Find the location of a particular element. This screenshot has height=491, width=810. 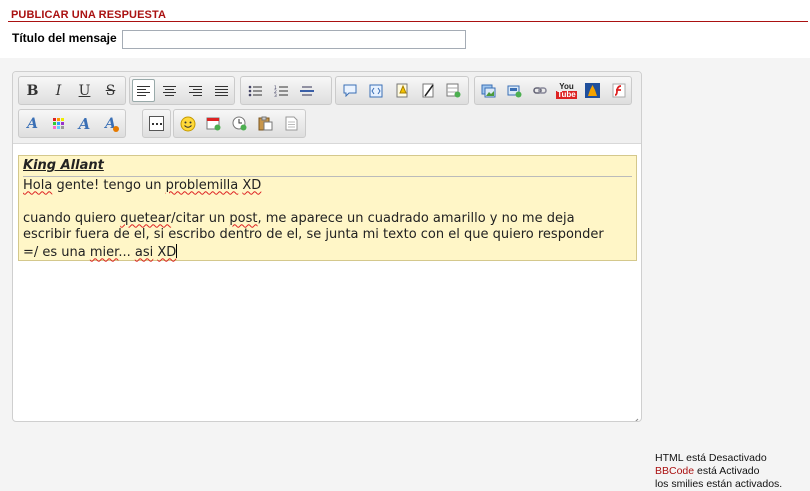

hide-icon is located at coordinates (427, 90).